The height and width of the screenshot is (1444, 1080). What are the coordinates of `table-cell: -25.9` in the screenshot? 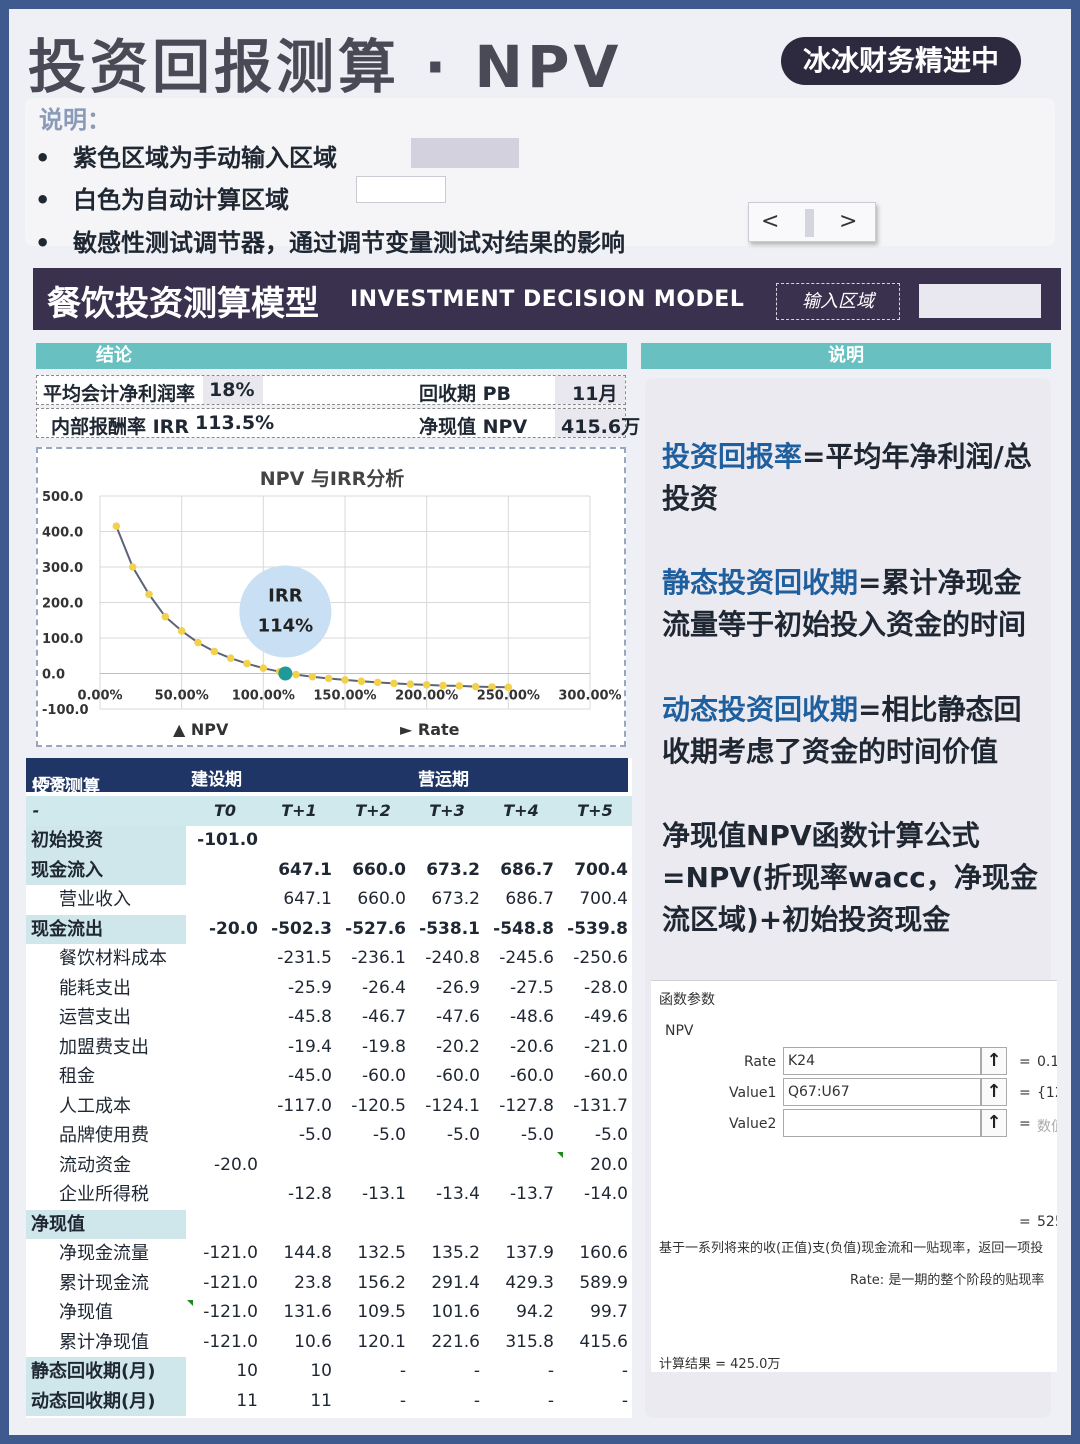 It's located at (297, 988).